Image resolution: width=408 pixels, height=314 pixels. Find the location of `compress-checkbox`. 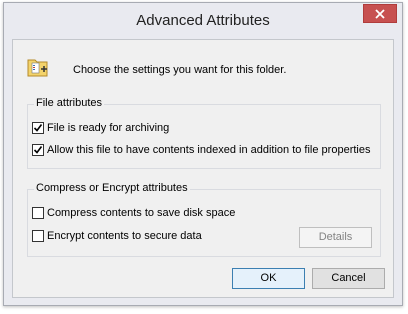

compress-checkbox is located at coordinates (38, 213).